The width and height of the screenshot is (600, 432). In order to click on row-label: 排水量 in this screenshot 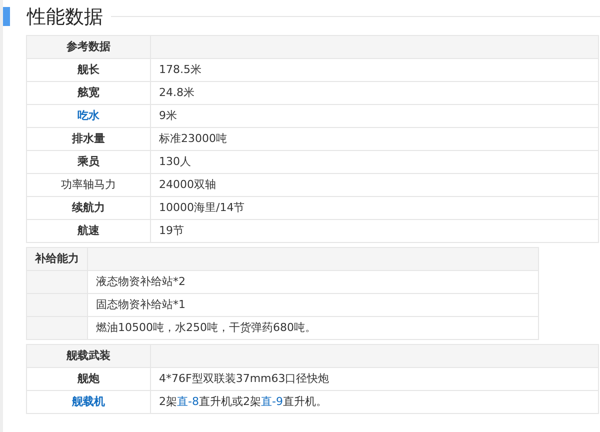, I will do `click(88, 139)`.